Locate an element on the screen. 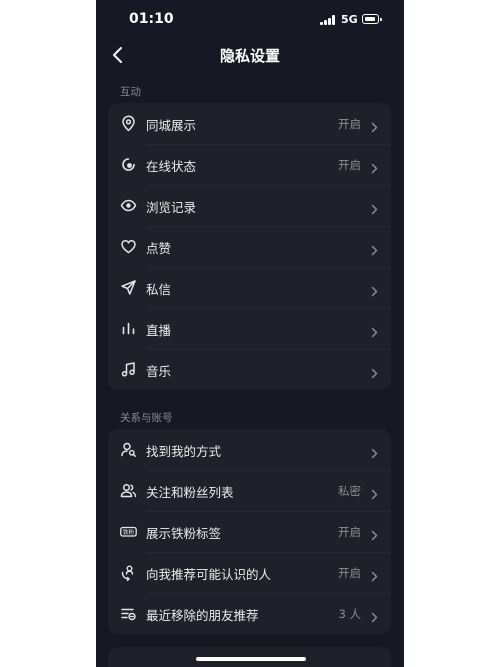  row-likes: 点赞 is located at coordinates (249, 246).